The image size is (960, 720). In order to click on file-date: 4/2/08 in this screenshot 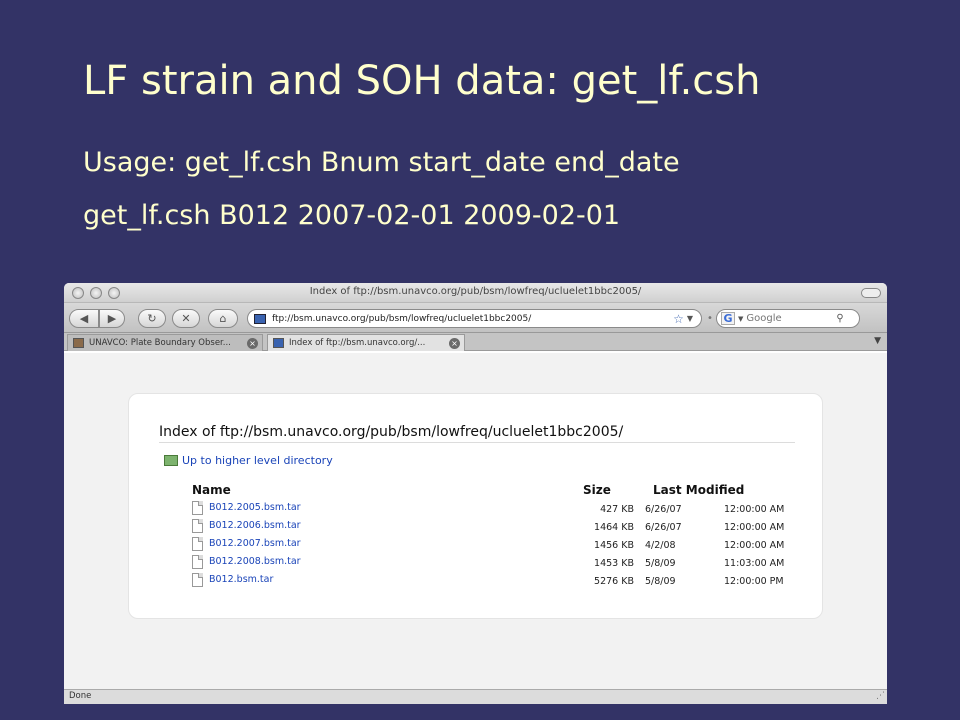, I will do `click(660, 545)`.